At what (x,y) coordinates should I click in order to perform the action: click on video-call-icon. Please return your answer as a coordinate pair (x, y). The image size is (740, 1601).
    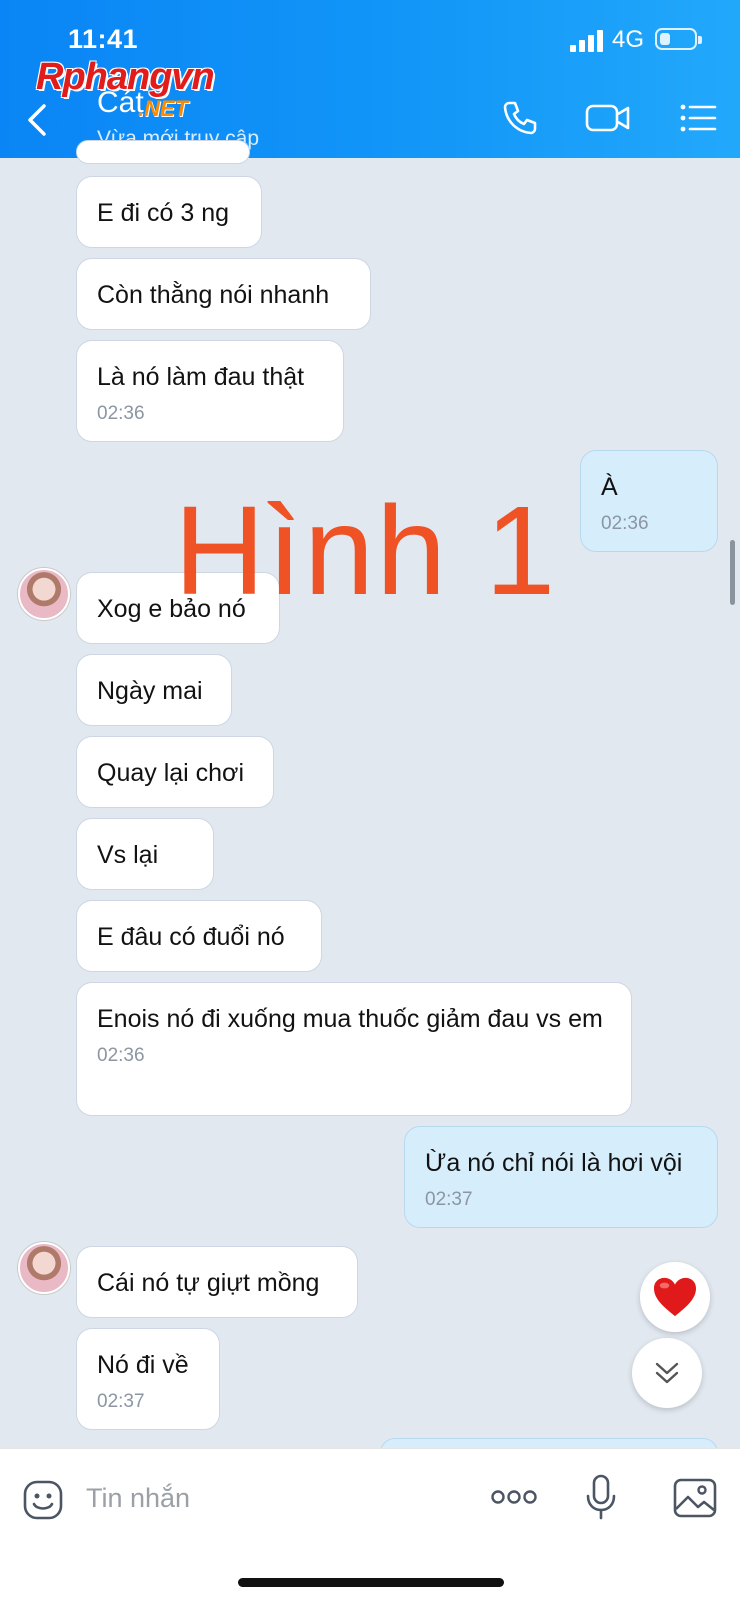
    Looking at the image, I should click on (608, 118).